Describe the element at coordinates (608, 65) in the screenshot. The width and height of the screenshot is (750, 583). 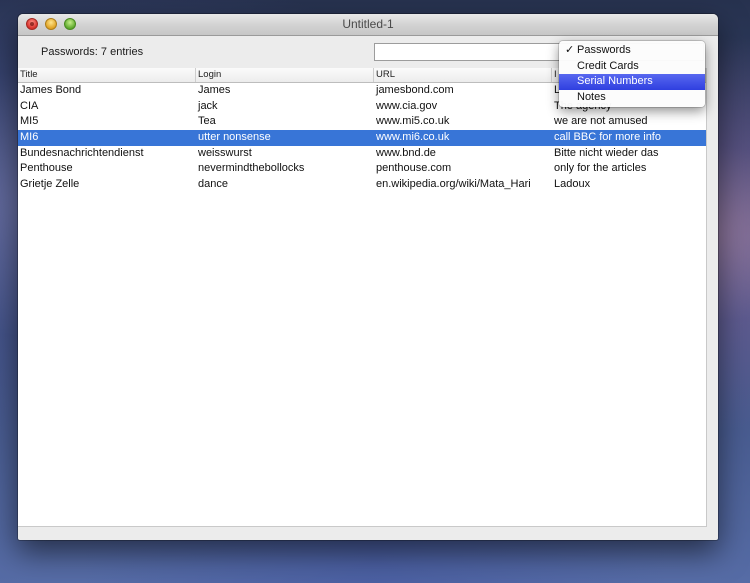
I see `menu-item-label: Credit Cards` at that location.